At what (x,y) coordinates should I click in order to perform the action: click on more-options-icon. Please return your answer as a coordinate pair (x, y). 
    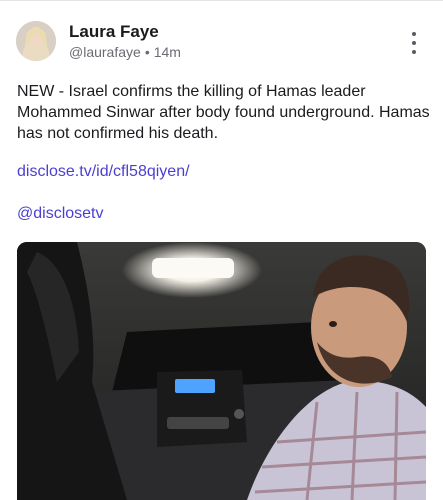
    Looking at the image, I should click on (414, 43).